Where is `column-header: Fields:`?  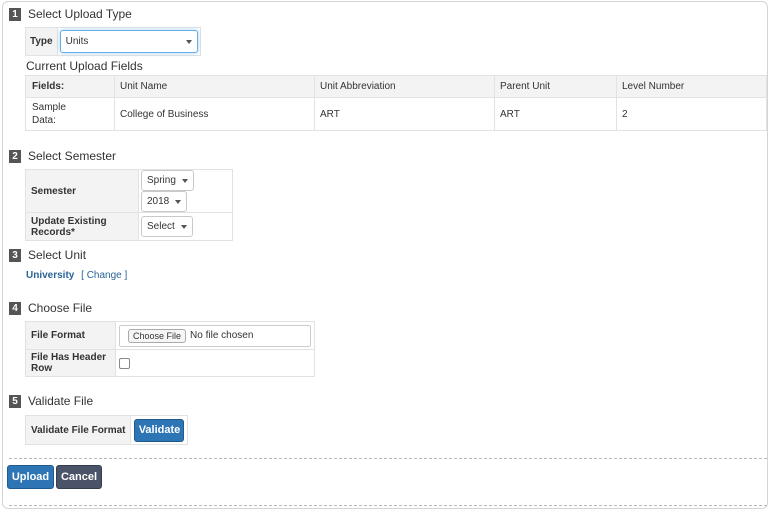
column-header: Fields: is located at coordinates (70, 86).